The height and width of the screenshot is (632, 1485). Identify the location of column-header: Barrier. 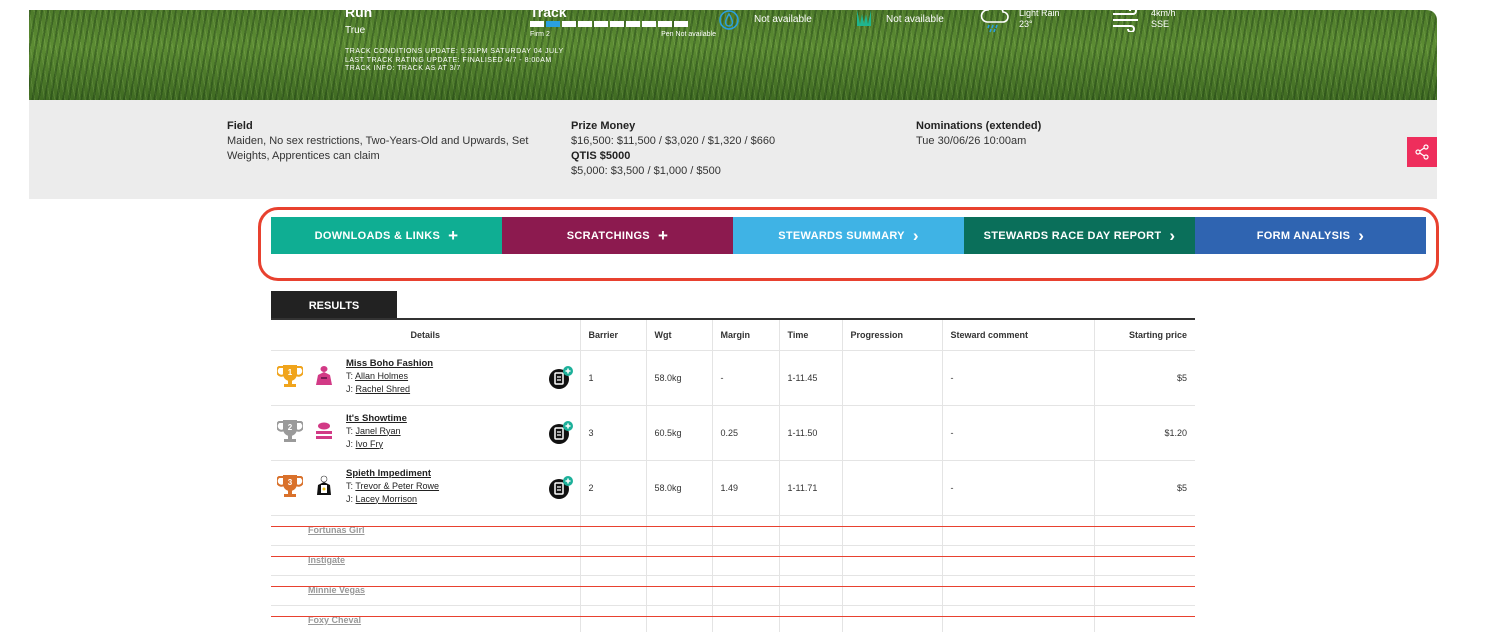
(613, 335).